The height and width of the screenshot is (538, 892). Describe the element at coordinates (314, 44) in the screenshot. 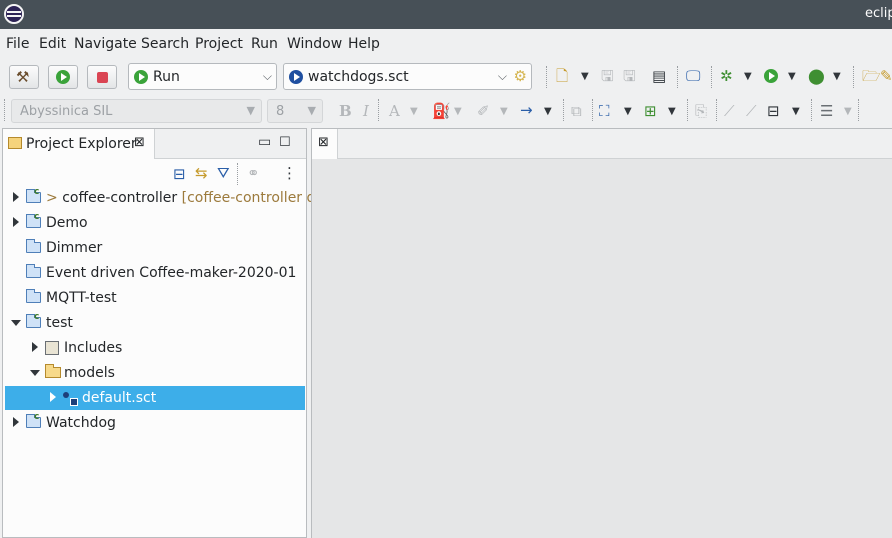

I see `menu-window: Window` at that location.